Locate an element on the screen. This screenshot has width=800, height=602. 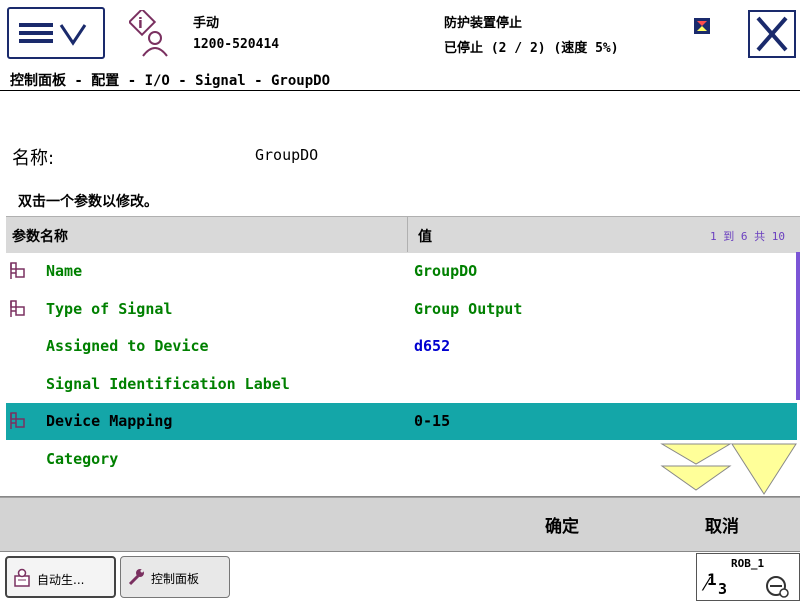
column-header-name: 参数名称 is located at coordinates (40, 237).